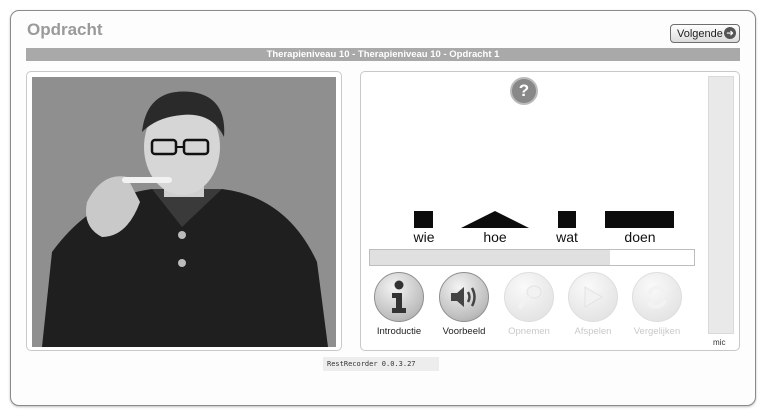 The height and width of the screenshot is (417, 766). What do you see at coordinates (719, 342) in the screenshot?
I see `mic-label: mic` at bounding box center [719, 342].